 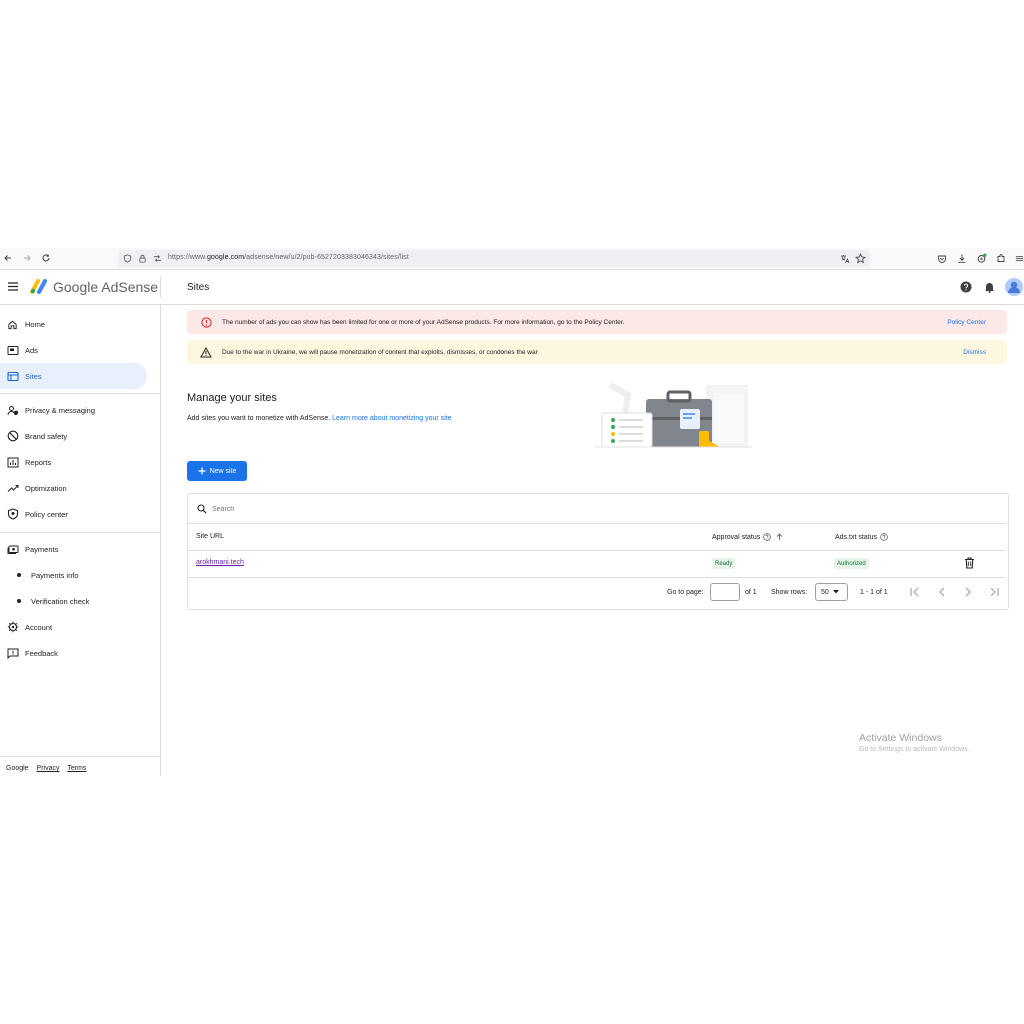 I want to click on ads-icon, so click(x=12, y=350).